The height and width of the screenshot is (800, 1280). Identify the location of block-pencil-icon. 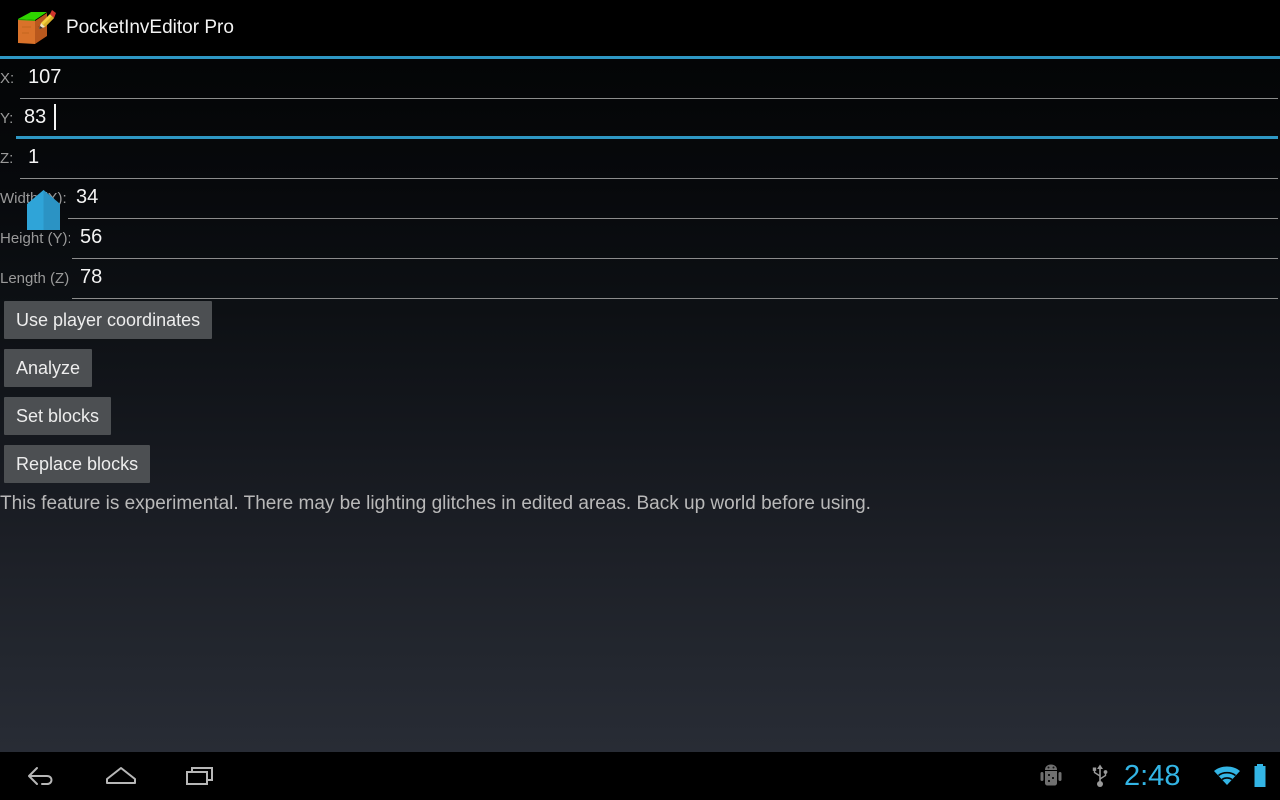
(35, 28).